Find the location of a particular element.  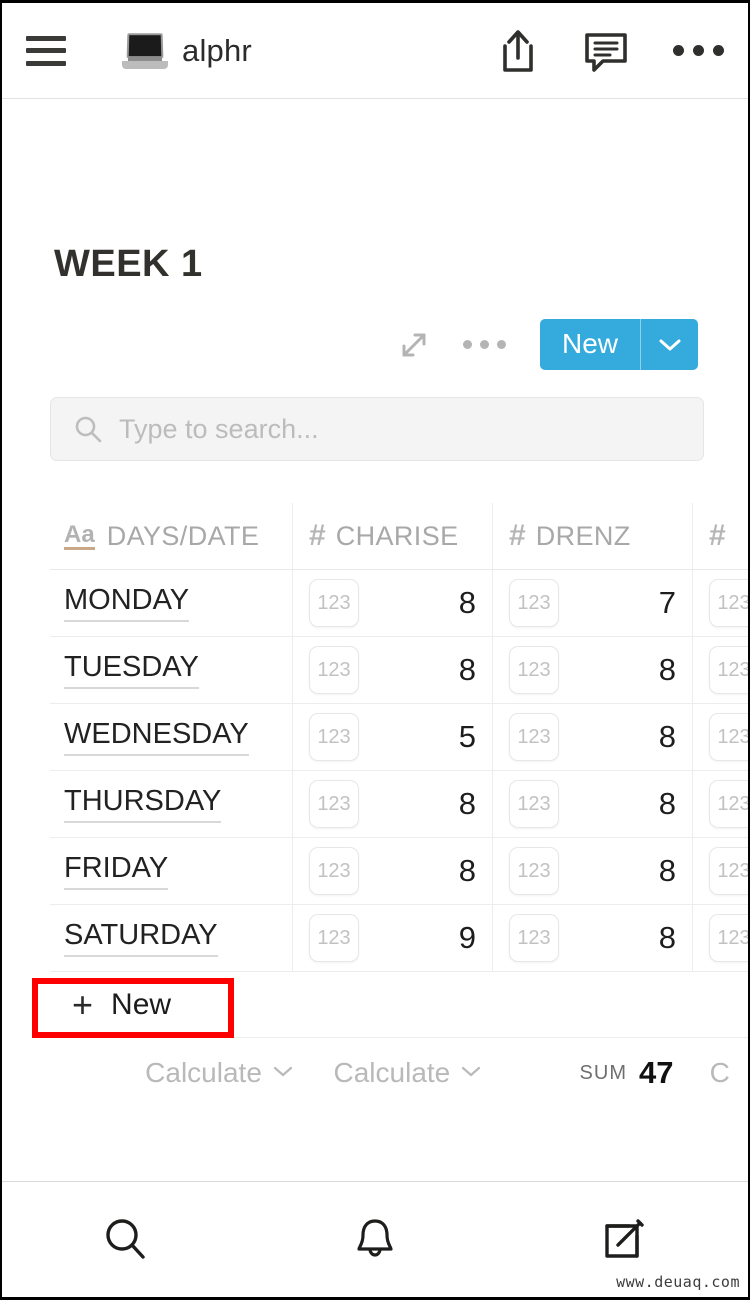

column-header-drenz: # DRENZ is located at coordinates (592, 536).